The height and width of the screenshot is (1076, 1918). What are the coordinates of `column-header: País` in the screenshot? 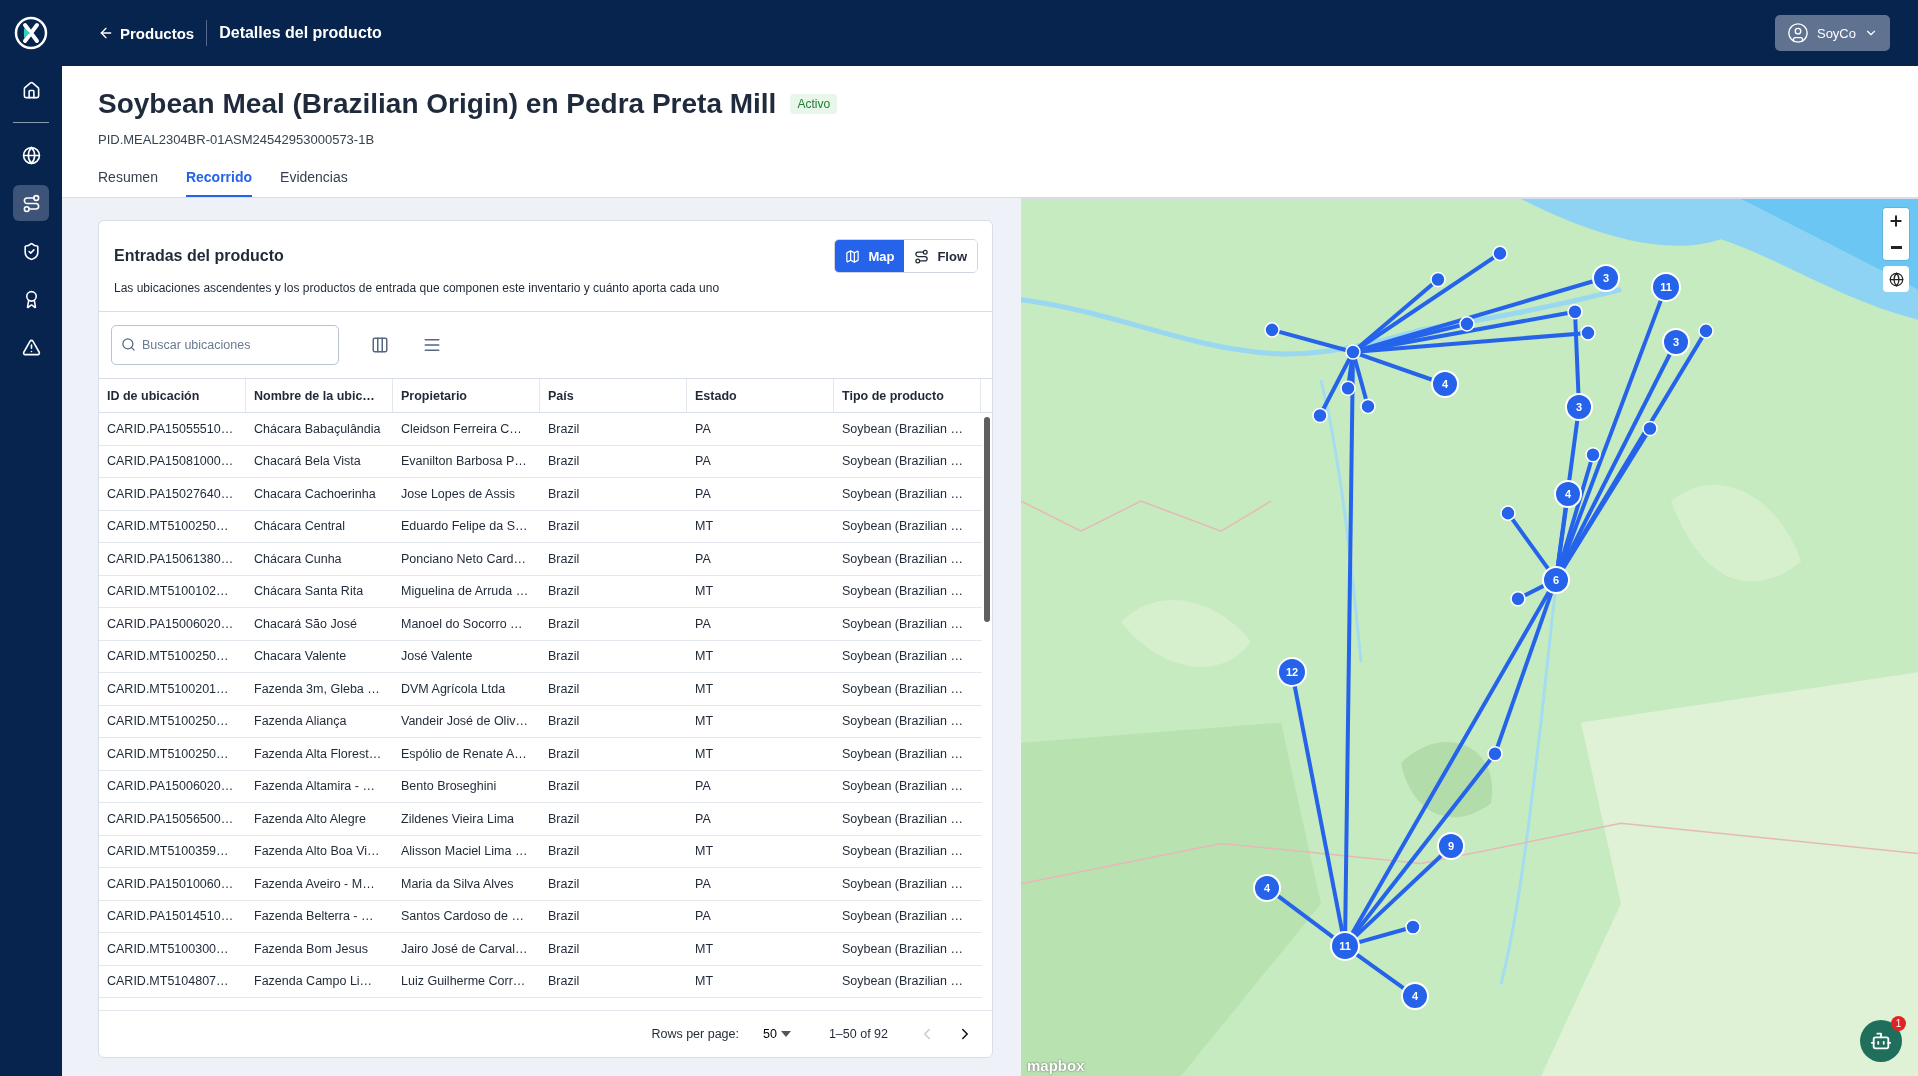 It's located at (613, 395).